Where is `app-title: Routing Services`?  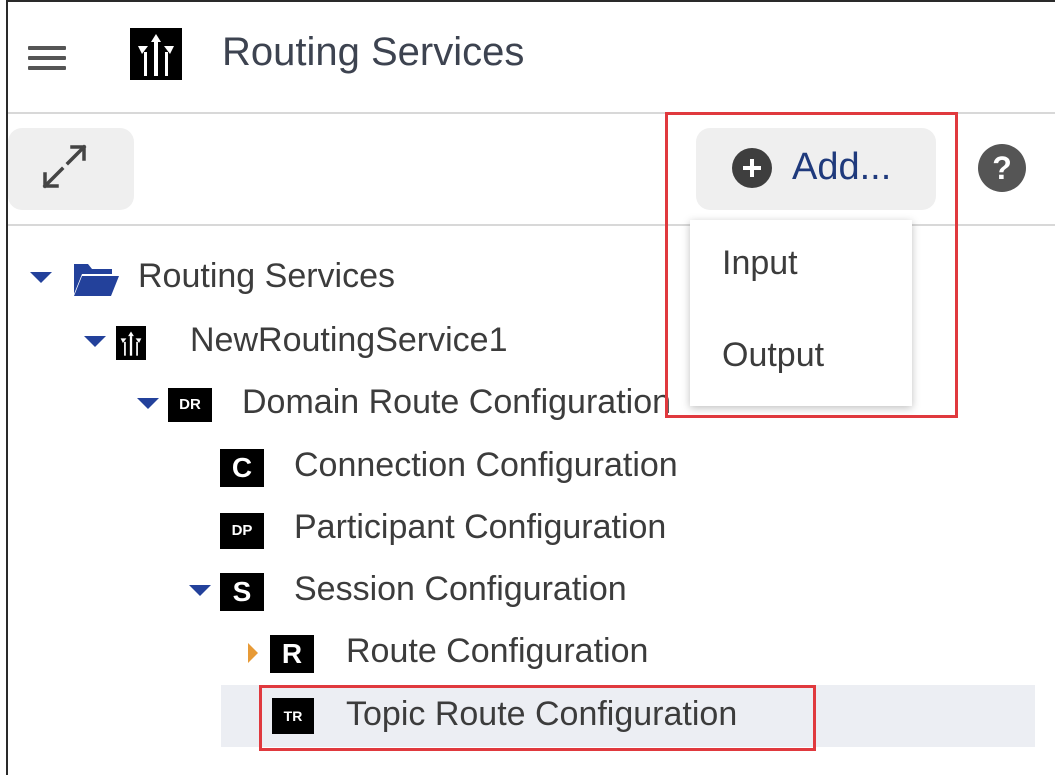
app-title: Routing Services is located at coordinates (373, 52).